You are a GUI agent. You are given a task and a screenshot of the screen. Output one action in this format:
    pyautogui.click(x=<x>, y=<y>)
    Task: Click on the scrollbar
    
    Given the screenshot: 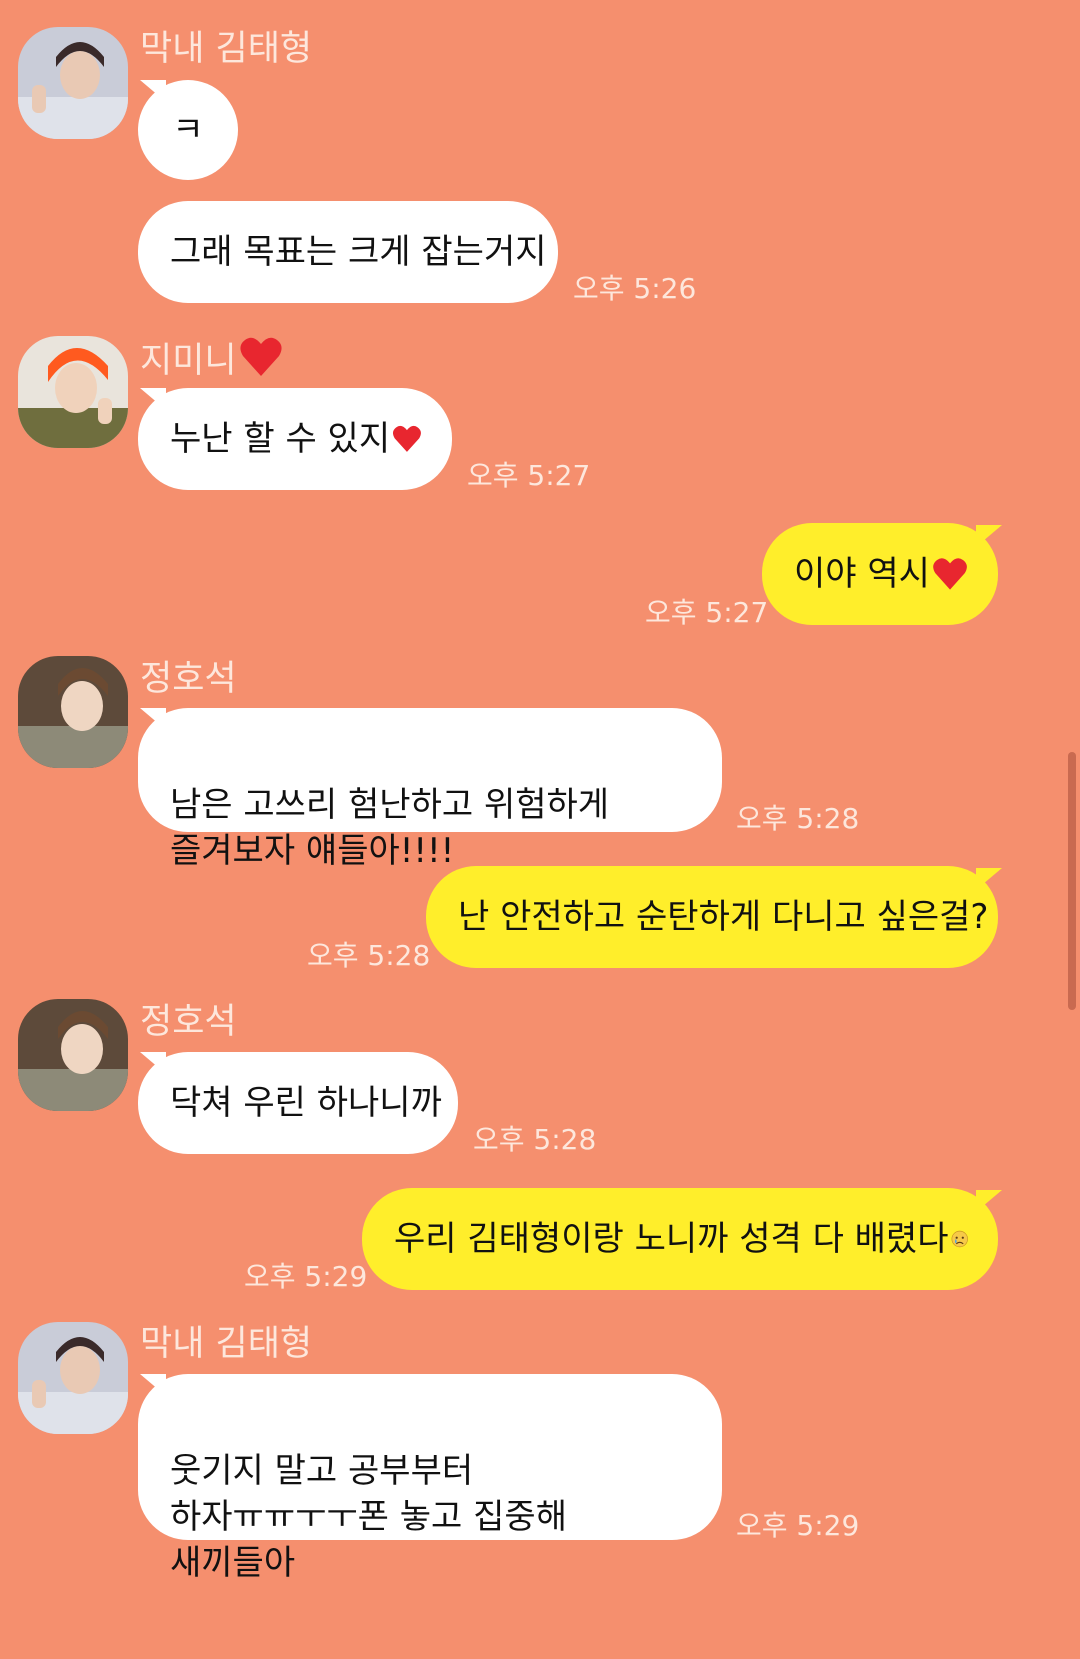 What is the action you would take?
    pyautogui.click(x=1072, y=881)
    